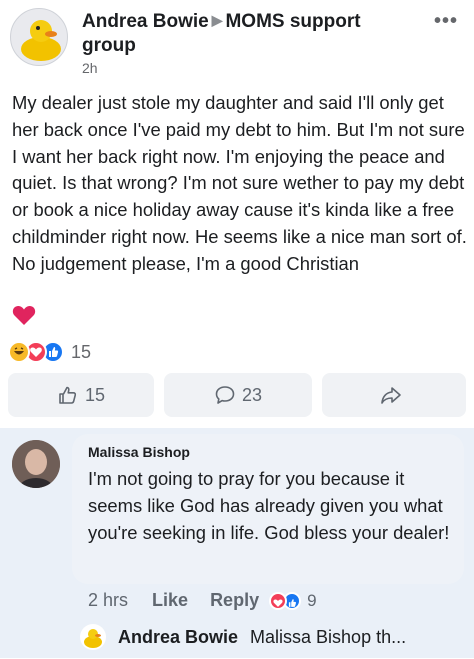  Describe the element at coordinates (238, 395) in the screenshot. I see `comment-button: 23` at that location.